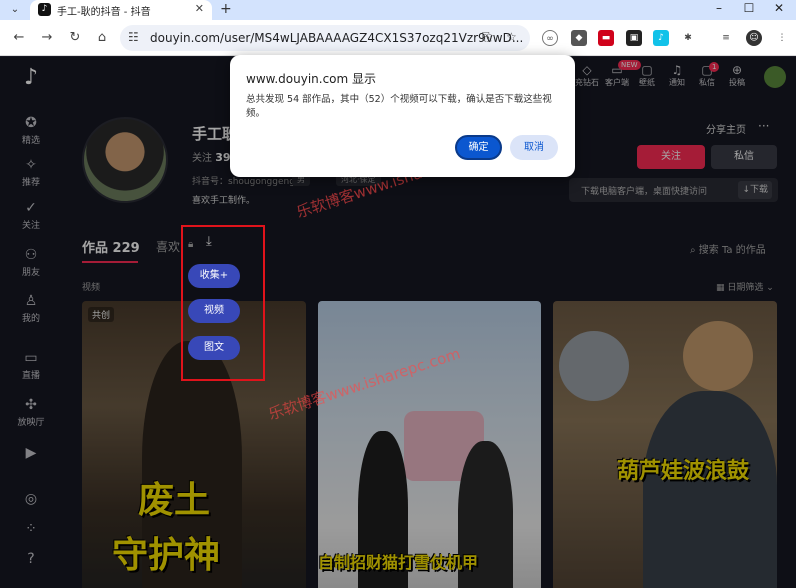  Describe the element at coordinates (75, 38) in the screenshot. I see `reload-icon: ↻` at that location.